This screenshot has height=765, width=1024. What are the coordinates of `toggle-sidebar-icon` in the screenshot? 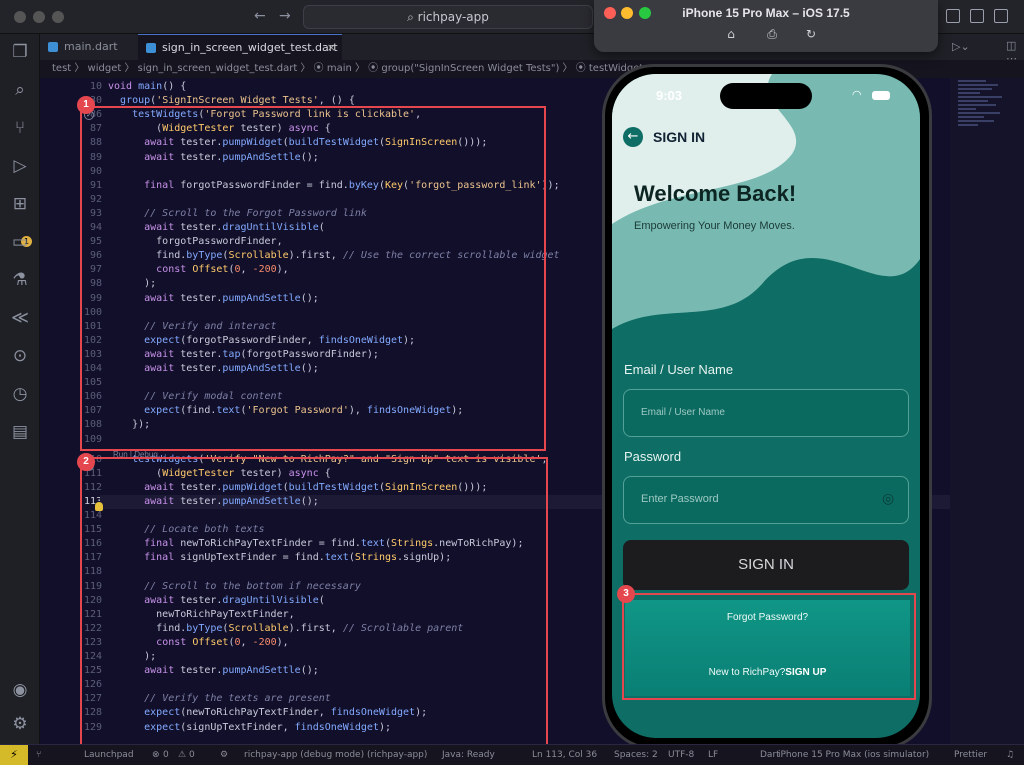 It's located at (953, 16).